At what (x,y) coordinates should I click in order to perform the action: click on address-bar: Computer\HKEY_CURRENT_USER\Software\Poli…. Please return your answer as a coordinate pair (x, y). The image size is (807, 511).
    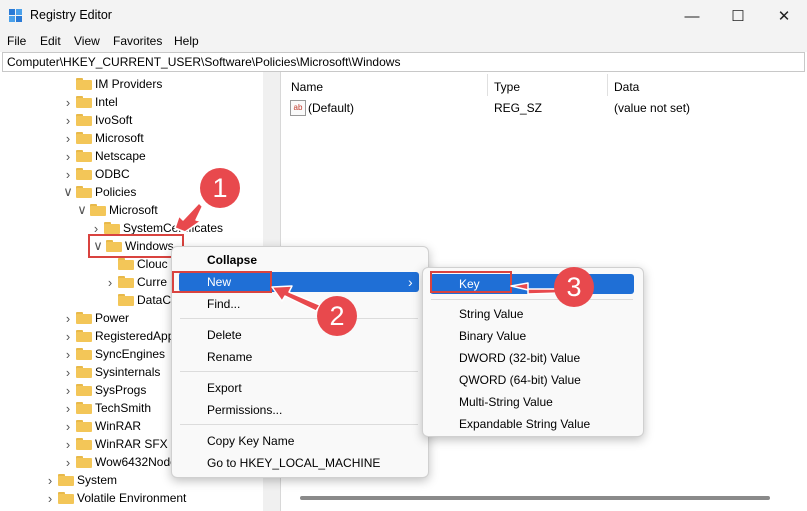
    Looking at the image, I should click on (403, 62).